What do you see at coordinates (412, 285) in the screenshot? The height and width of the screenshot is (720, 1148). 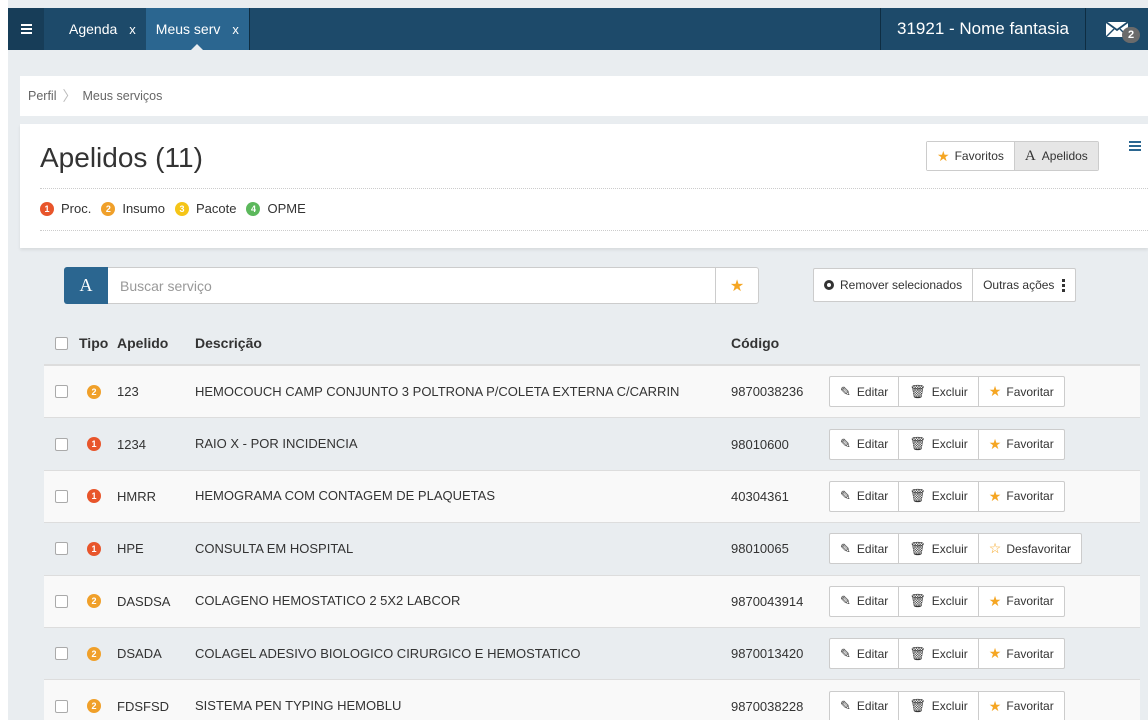 I see `search-input` at bounding box center [412, 285].